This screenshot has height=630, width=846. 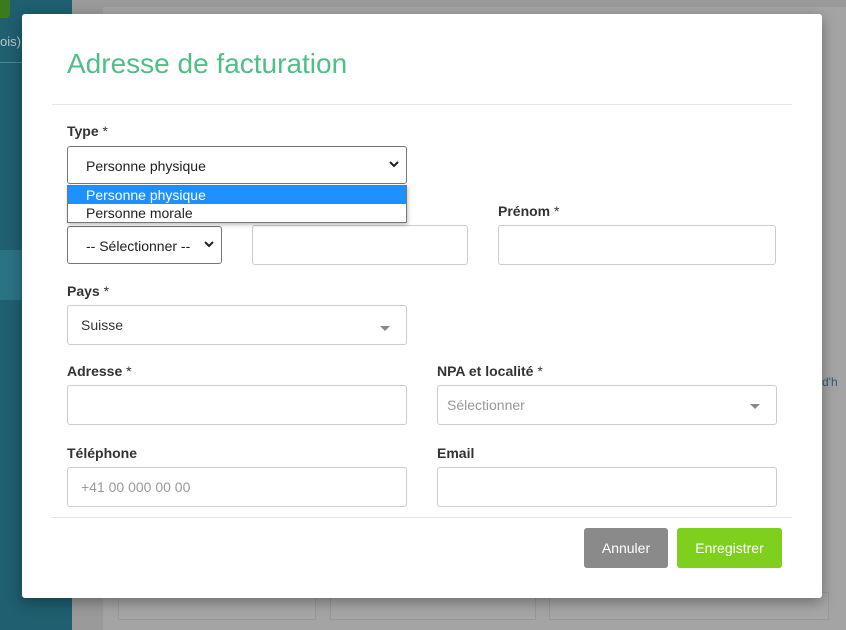 What do you see at coordinates (87, 131) in the screenshot?
I see `type-label: Type *` at bounding box center [87, 131].